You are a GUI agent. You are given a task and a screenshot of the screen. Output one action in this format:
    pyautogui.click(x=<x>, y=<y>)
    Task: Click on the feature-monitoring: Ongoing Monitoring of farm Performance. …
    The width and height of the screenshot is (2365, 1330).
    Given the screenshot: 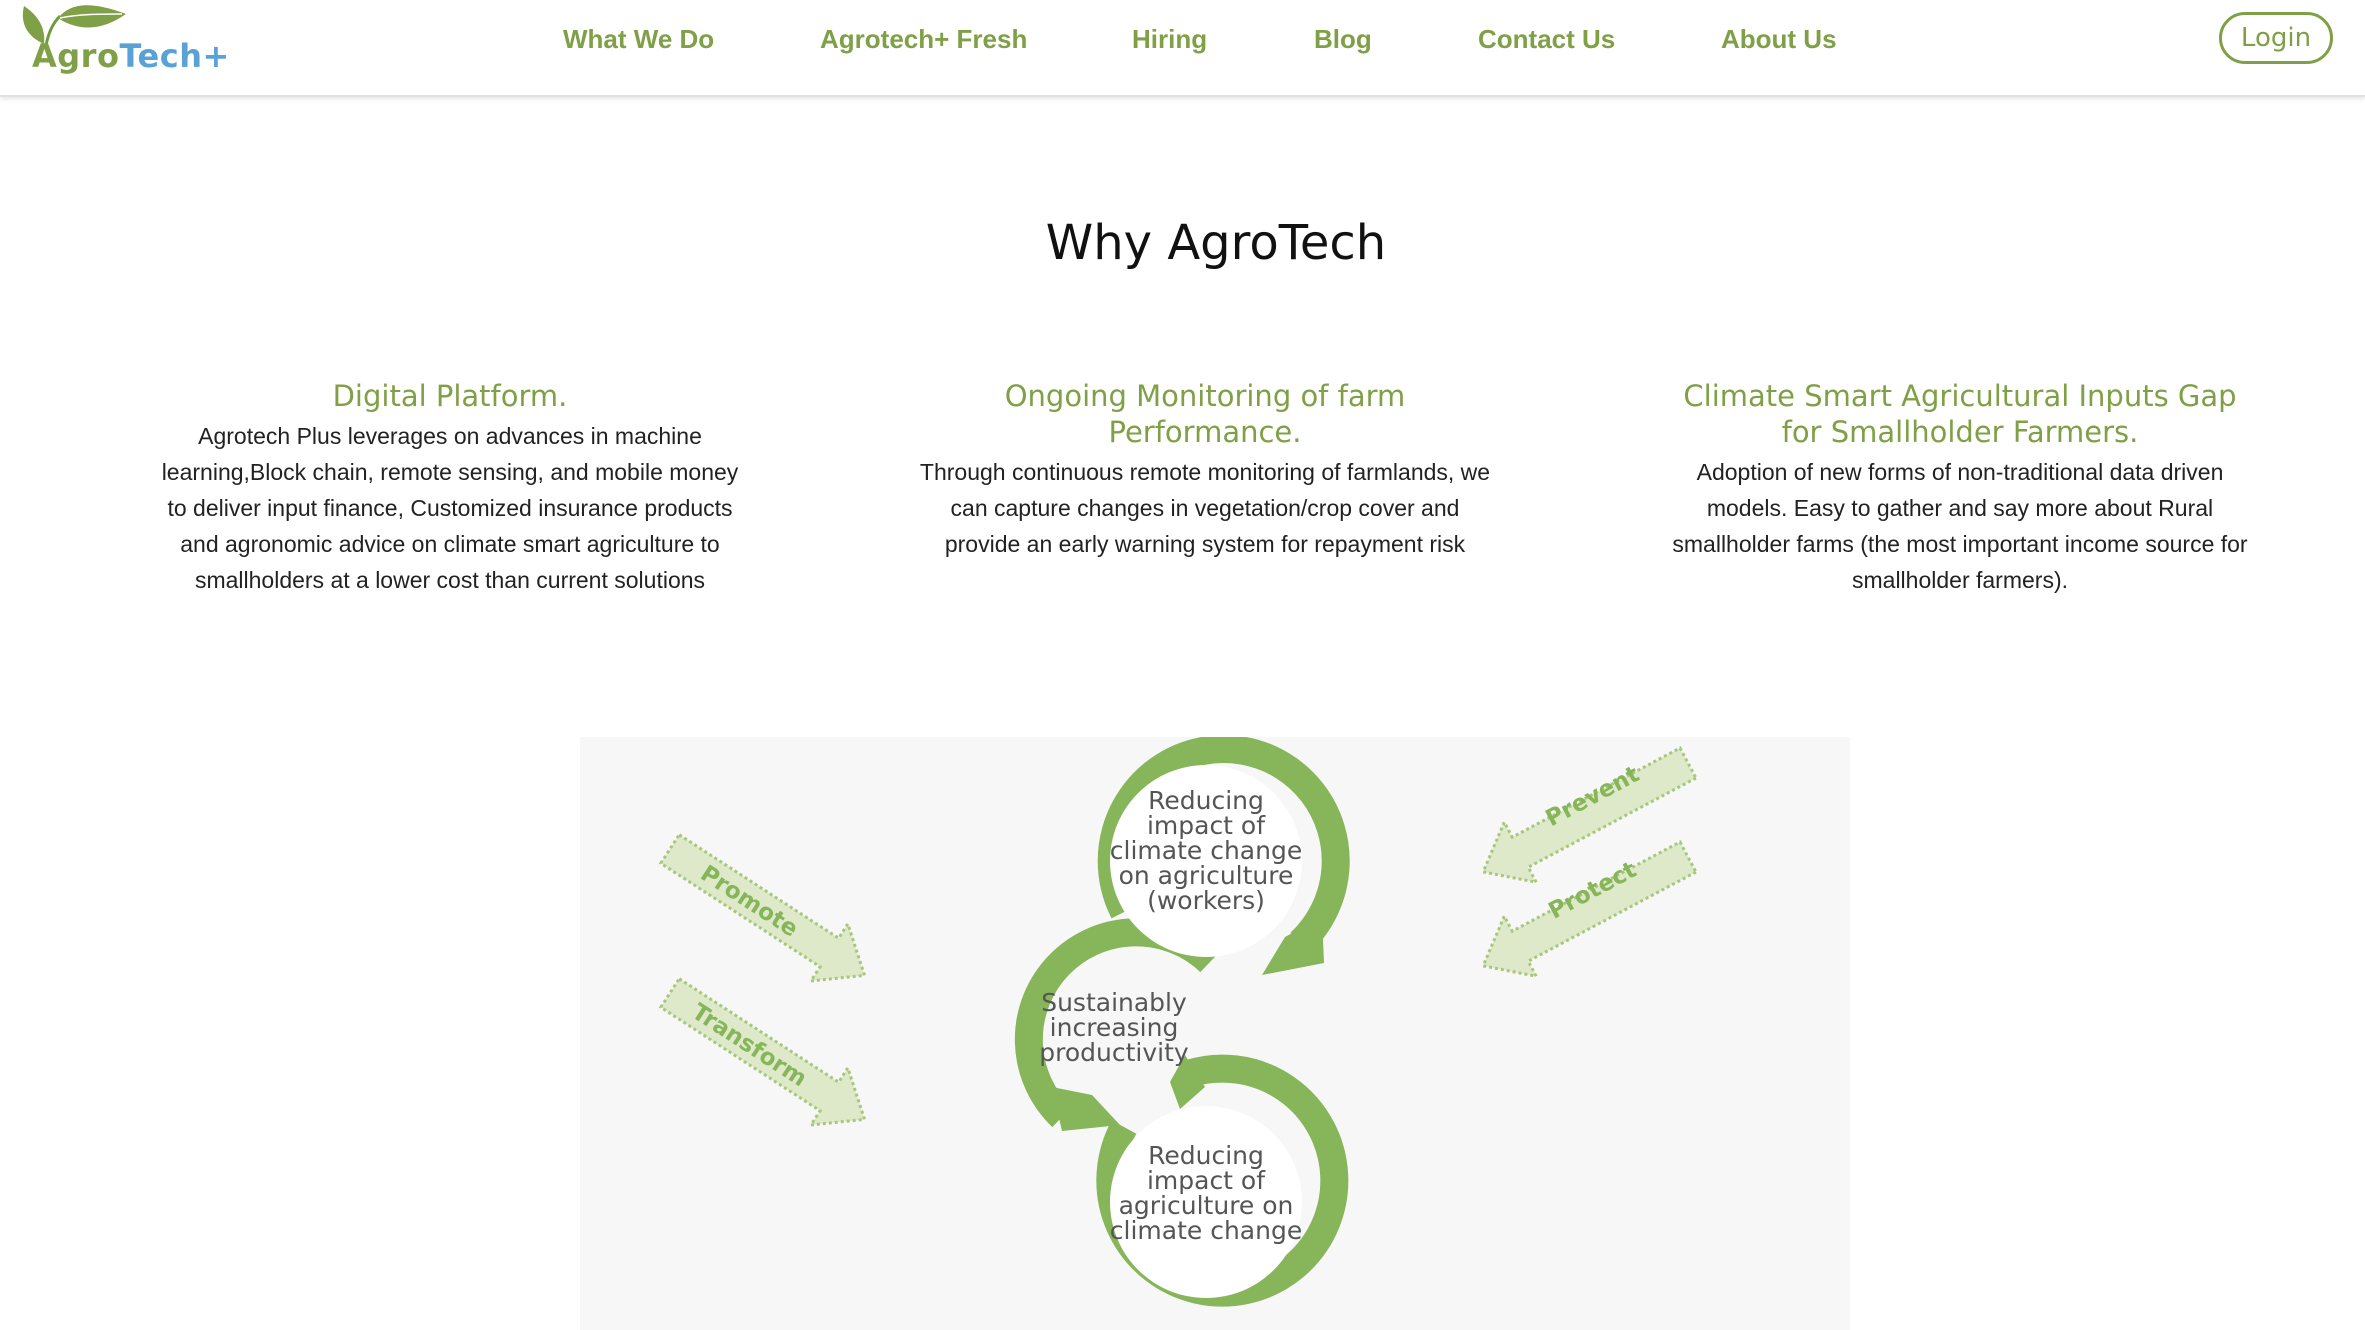 What is the action you would take?
    pyautogui.click(x=1205, y=470)
    